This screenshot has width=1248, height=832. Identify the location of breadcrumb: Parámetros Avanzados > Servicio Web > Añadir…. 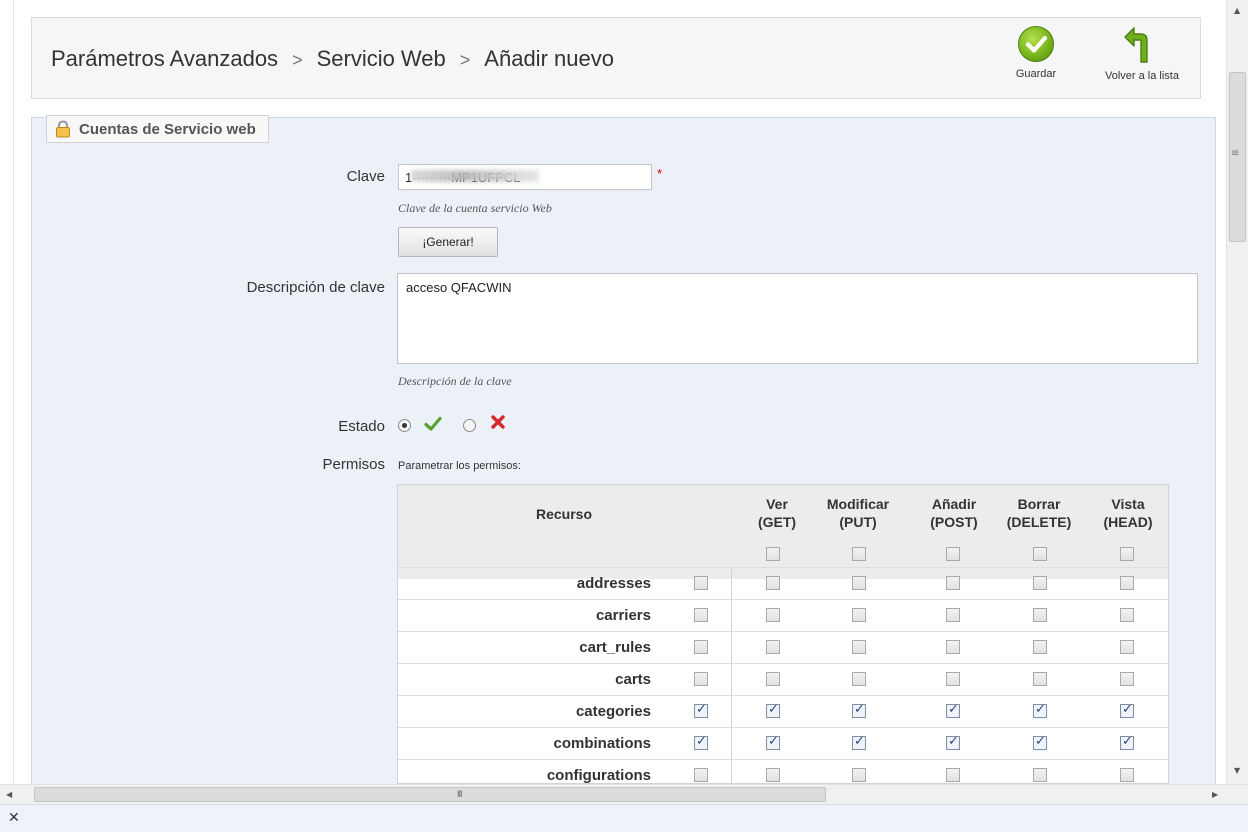
(332, 59).